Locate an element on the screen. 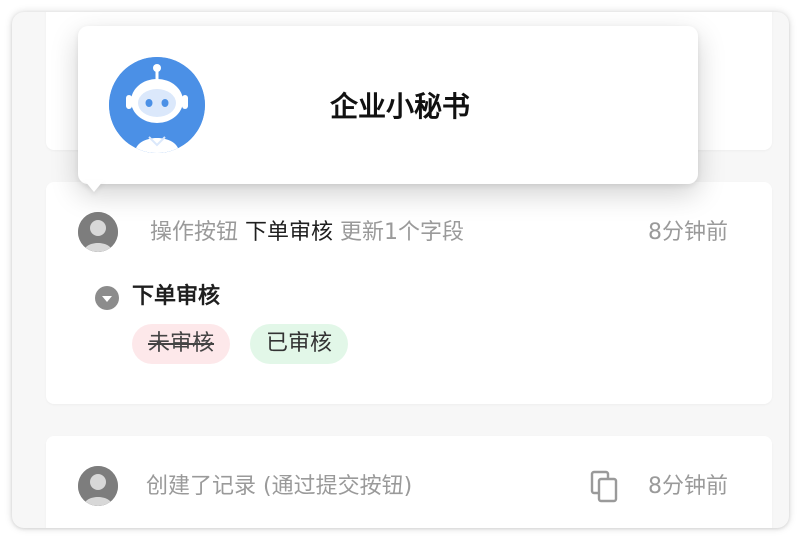  activity-description: 操作按钮 下单审核 更新1个字段 is located at coordinates (307, 233).